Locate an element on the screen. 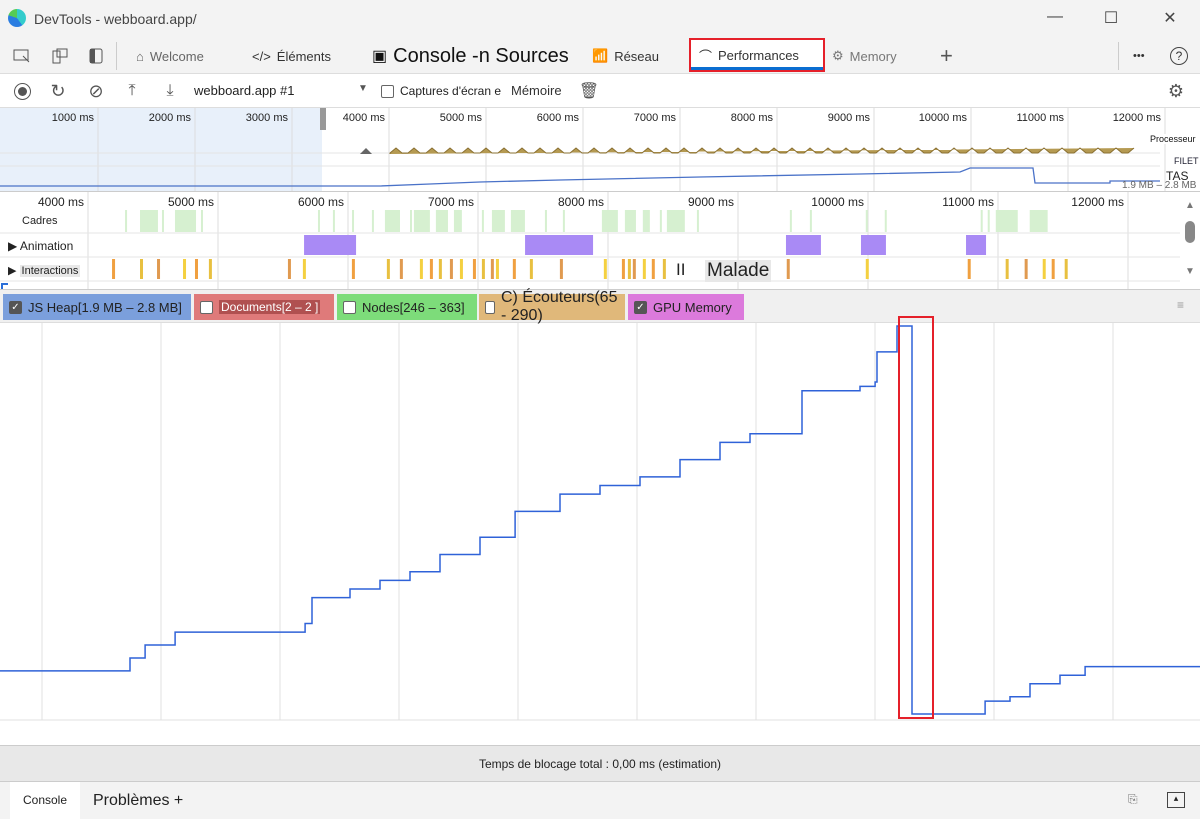 This screenshot has height=819, width=1200. console-icon: ▣ is located at coordinates (380, 56).